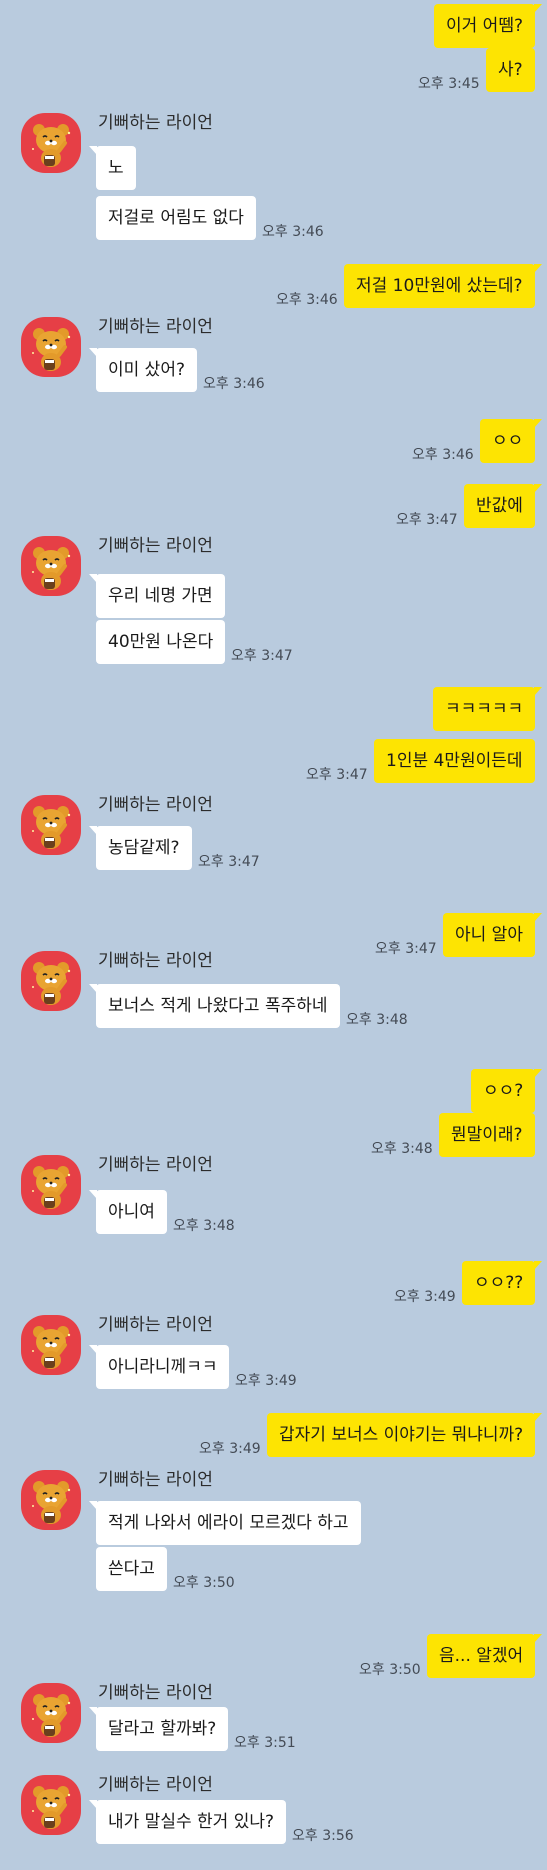  What do you see at coordinates (159, 1367) in the screenshot?
I see `their-message-bubble: 아니라니께ㅋㅋ` at bounding box center [159, 1367].